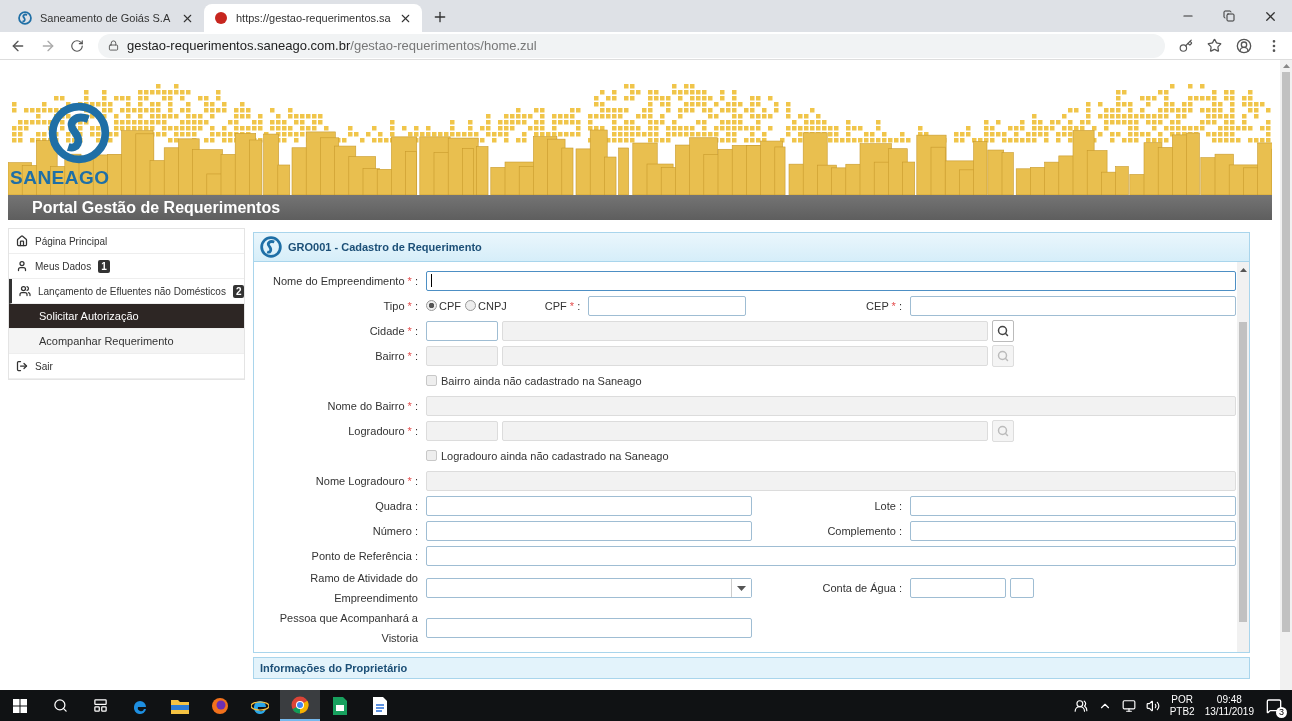 This screenshot has height=721, width=1292. I want to click on field-label: Nome do Empreendimento * :, so click(345, 281).